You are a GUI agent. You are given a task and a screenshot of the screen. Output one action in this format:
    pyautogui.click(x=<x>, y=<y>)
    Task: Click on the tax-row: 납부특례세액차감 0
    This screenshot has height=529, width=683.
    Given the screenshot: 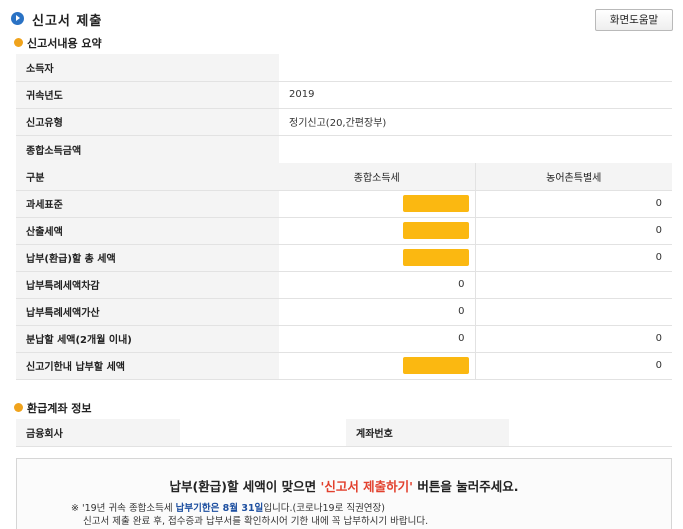 What is the action you would take?
    pyautogui.click(x=344, y=285)
    